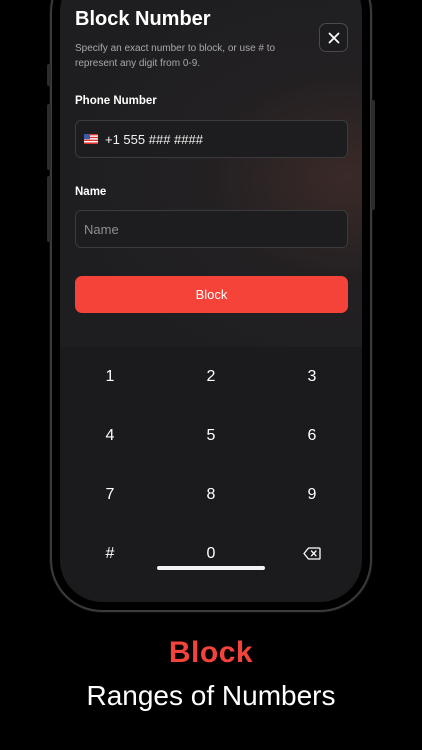 The height and width of the screenshot is (750, 422). I want to click on backspace-key, so click(312, 553).